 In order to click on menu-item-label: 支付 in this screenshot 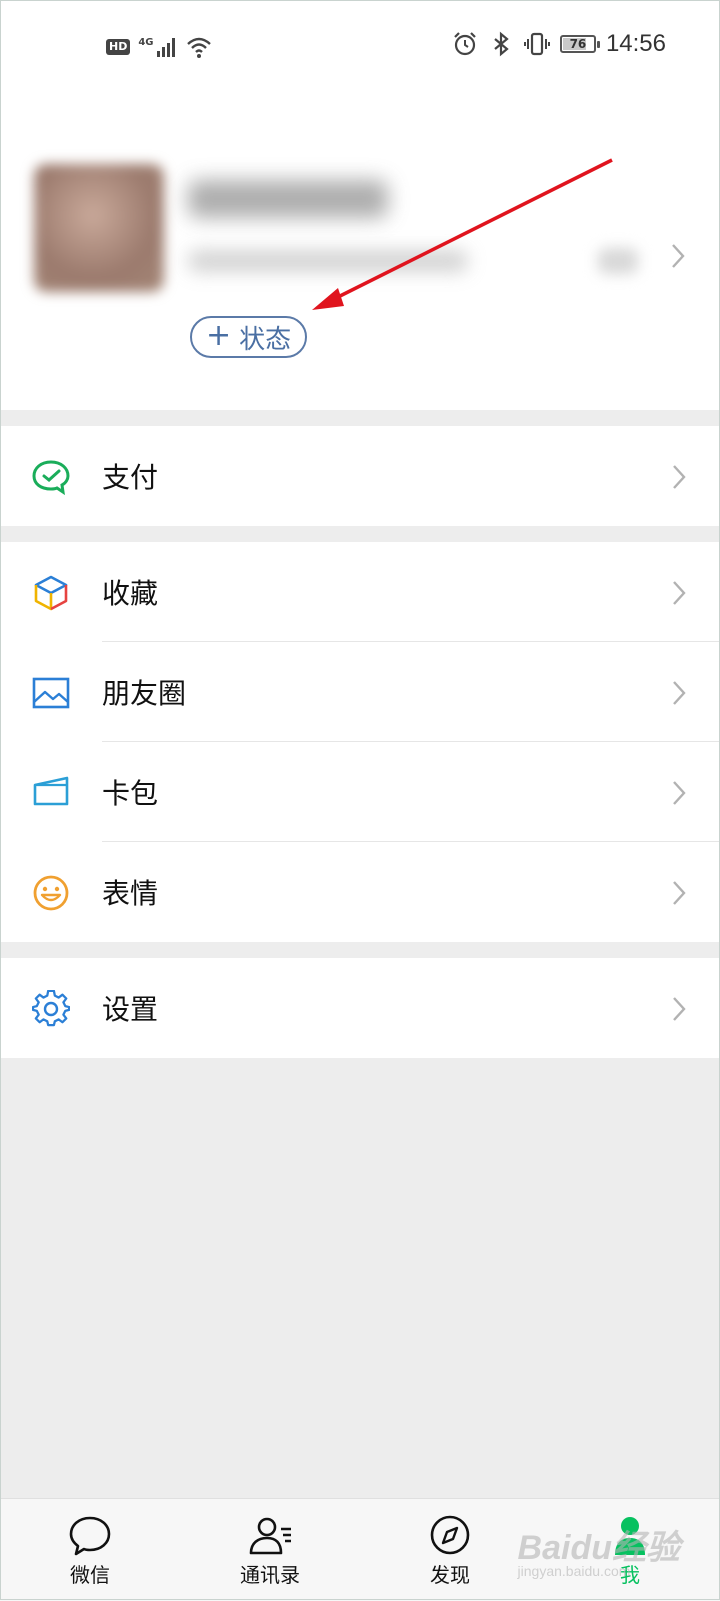, I will do `click(130, 477)`.